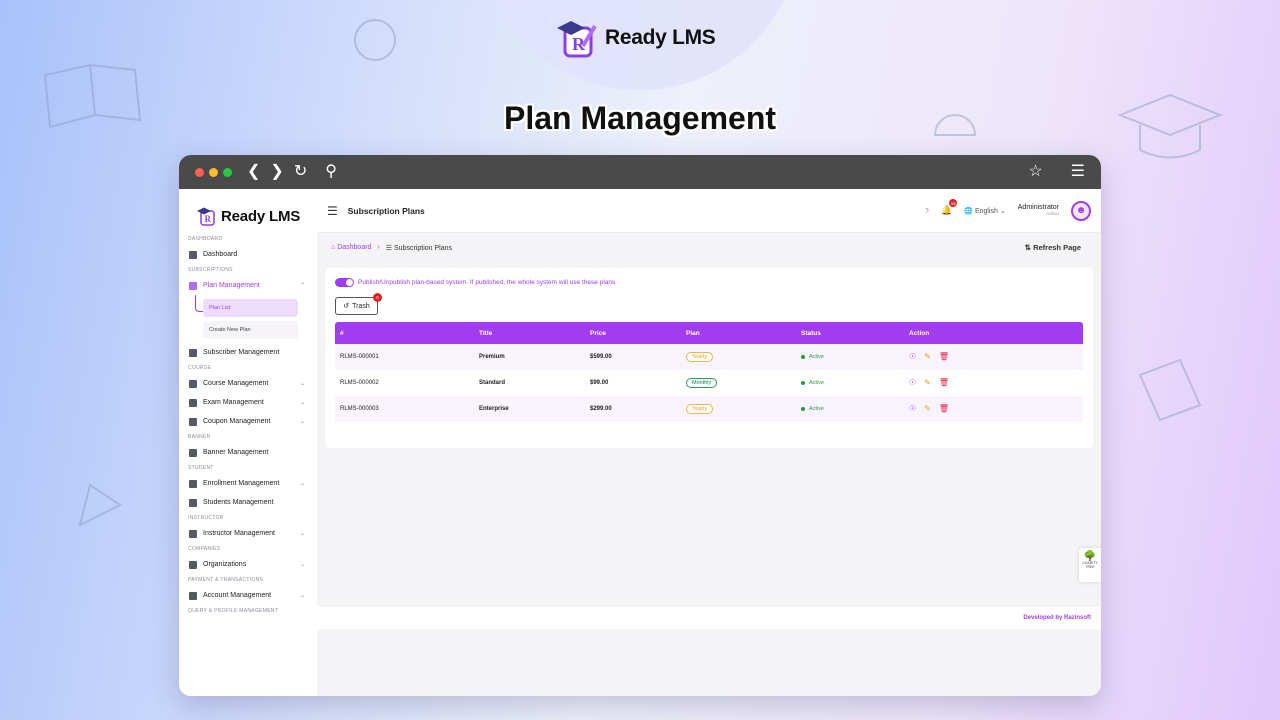 This screenshot has height=720, width=1280. What do you see at coordinates (193, 254) in the screenshot?
I see `dashboard-icon` at bounding box center [193, 254].